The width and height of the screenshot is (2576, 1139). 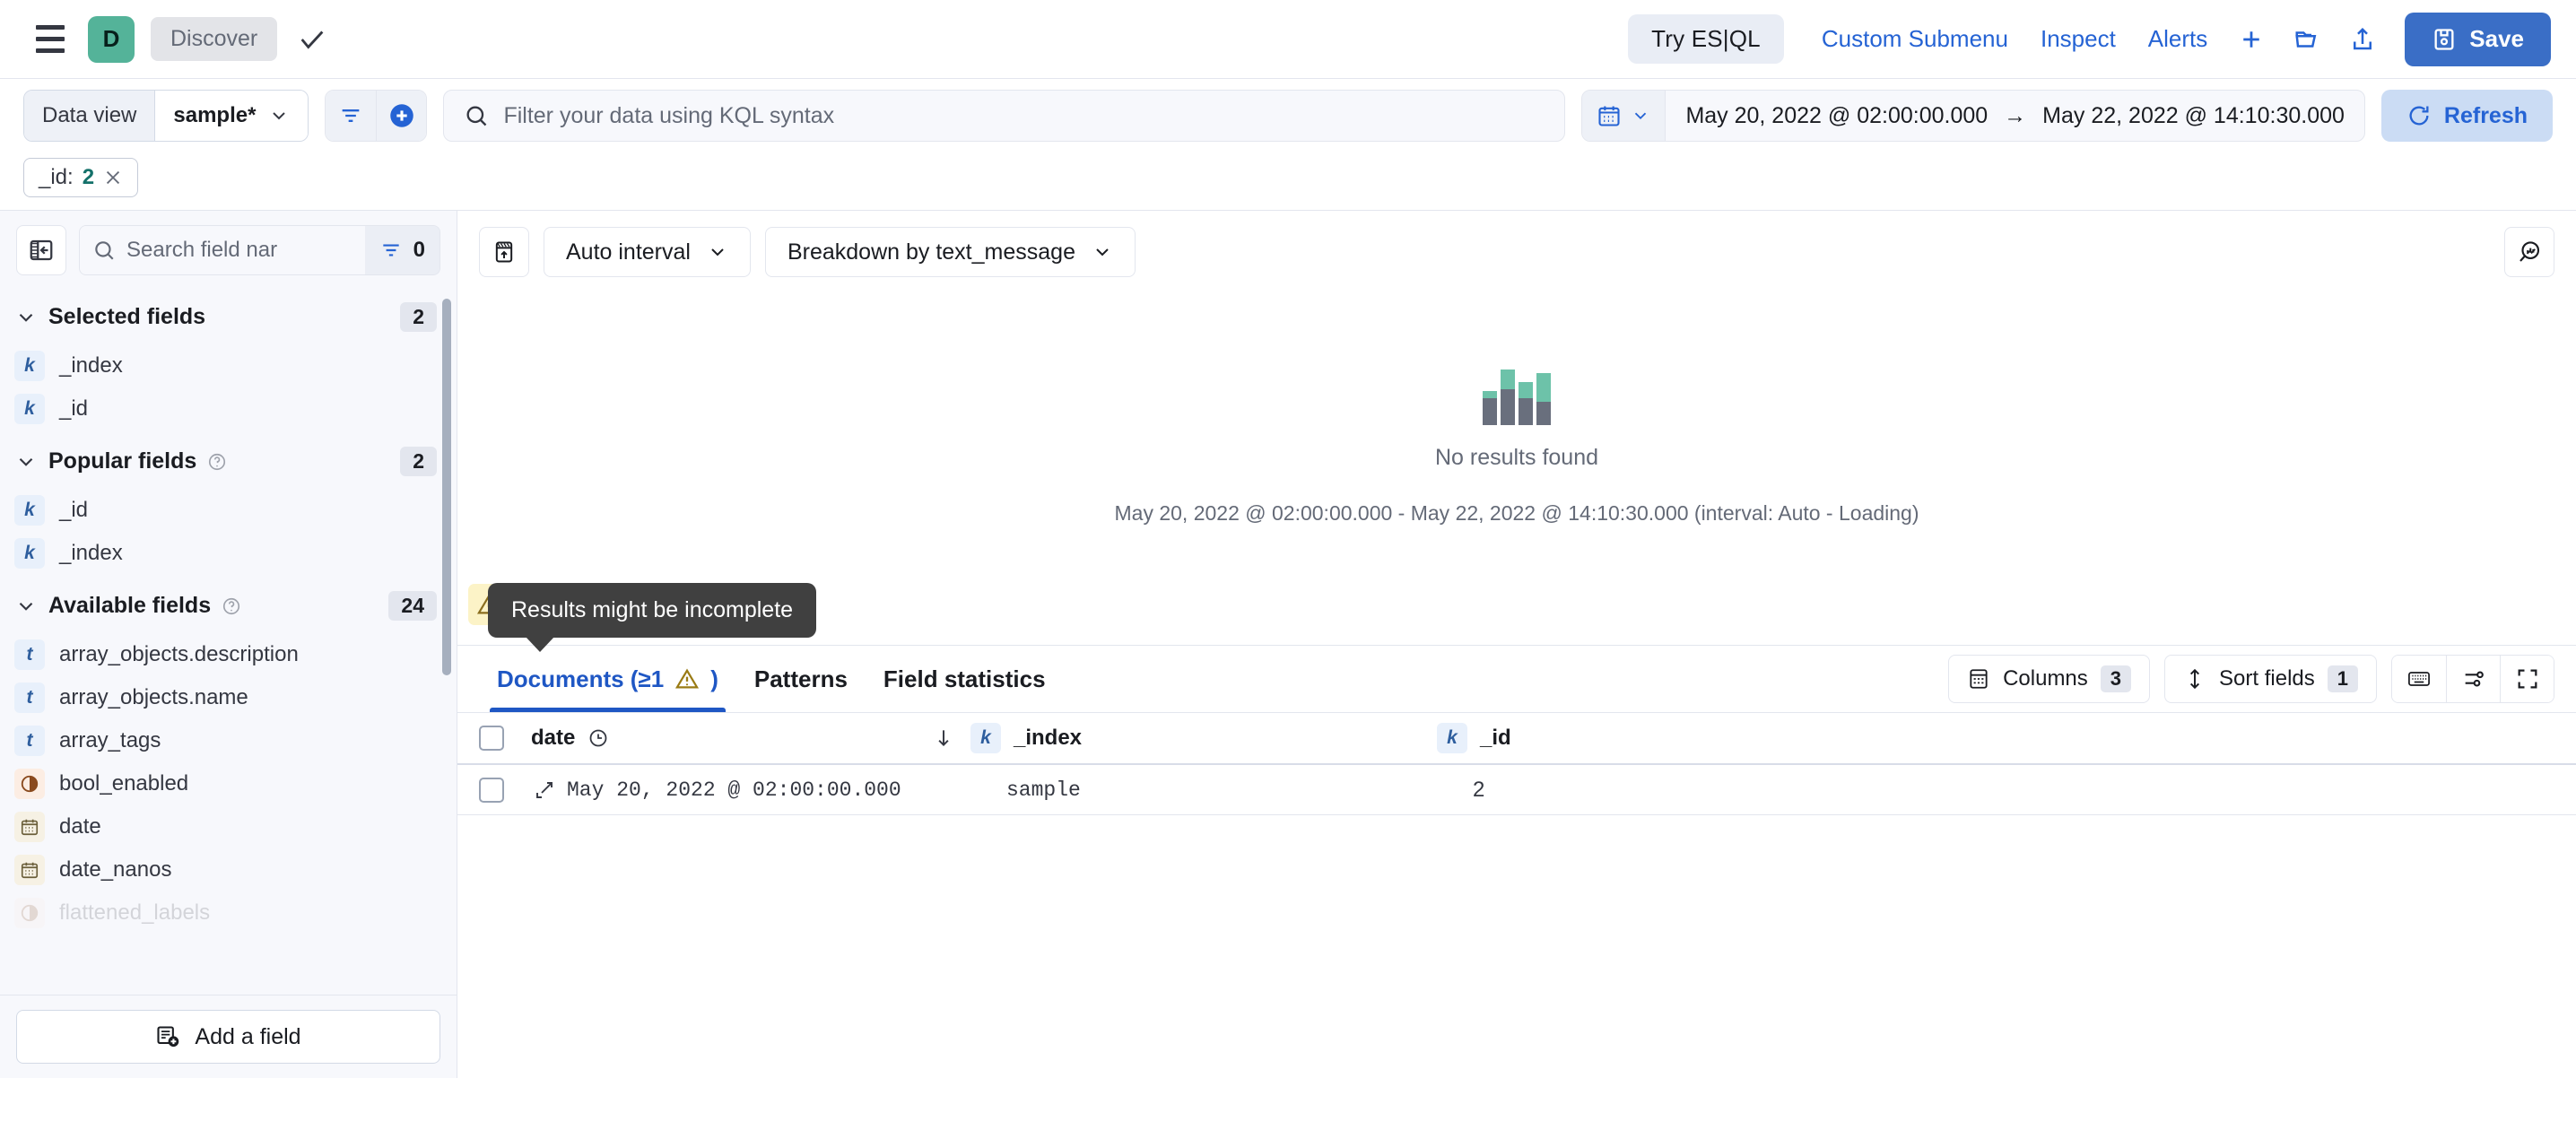 I want to click on save-button: Save, so click(x=2478, y=39).